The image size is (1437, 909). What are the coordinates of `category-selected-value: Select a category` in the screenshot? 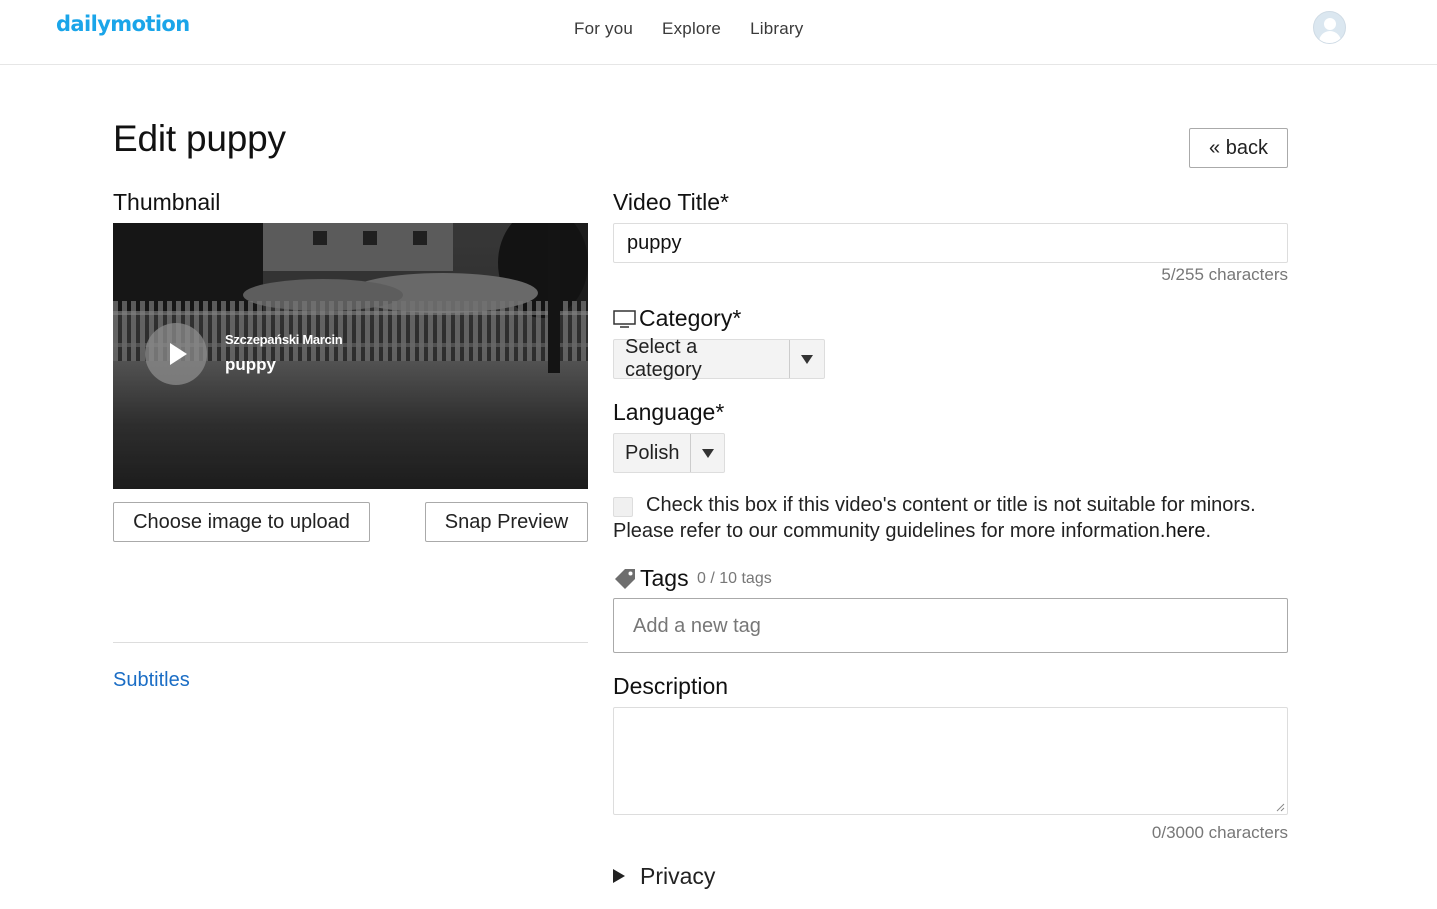 It's located at (663, 358).